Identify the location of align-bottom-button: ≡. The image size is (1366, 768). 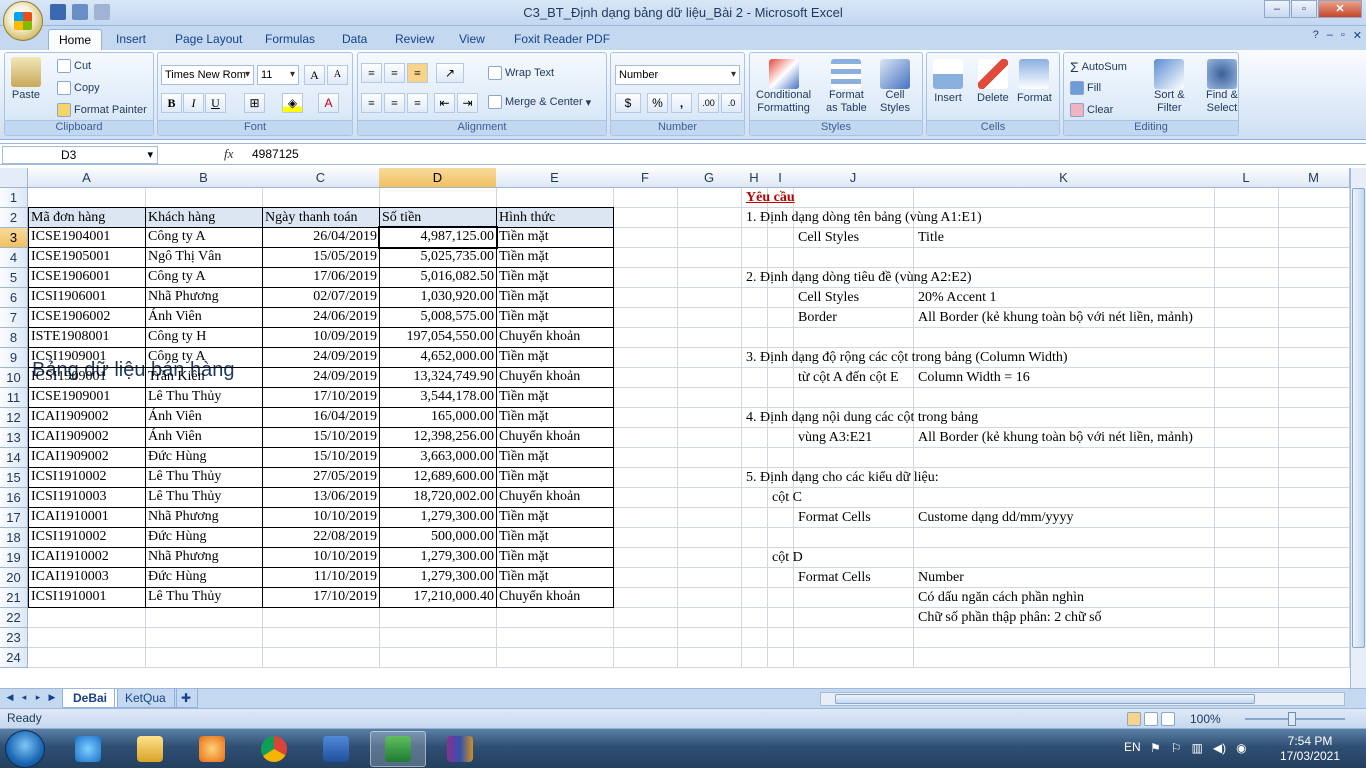
(417, 73).